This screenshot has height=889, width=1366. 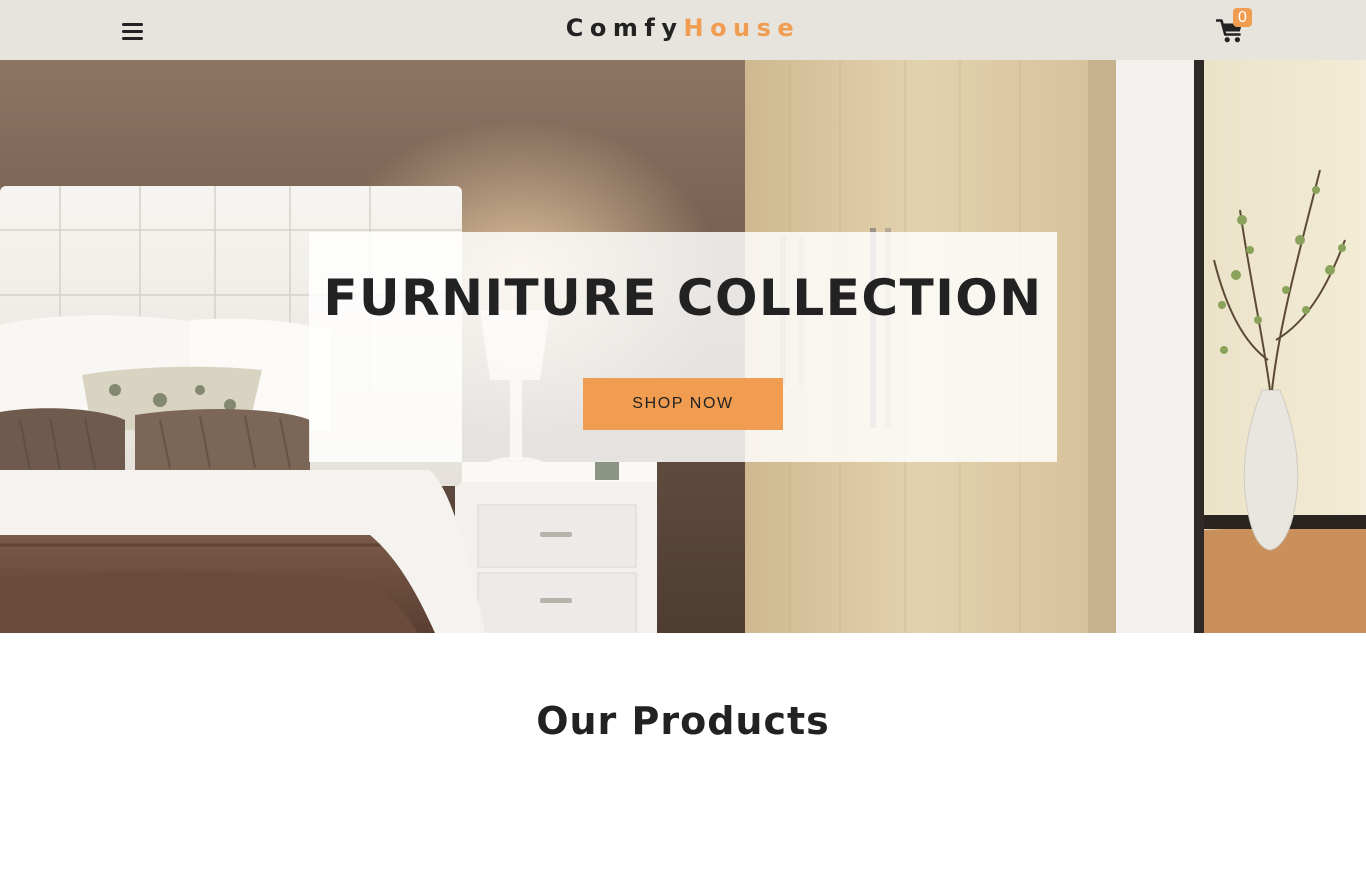 What do you see at coordinates (1242, 17) in the screenshot?
I see `cart-item-count-badge: 0` at bounding box center [1242, 17].